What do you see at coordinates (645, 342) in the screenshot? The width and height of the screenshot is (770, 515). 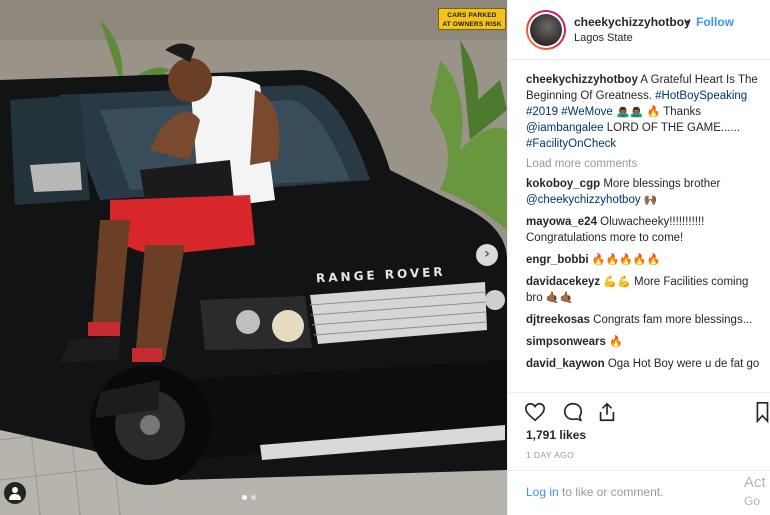 I see `comment-item: simpsonwears 🔥` at bounding box center [645, 342].